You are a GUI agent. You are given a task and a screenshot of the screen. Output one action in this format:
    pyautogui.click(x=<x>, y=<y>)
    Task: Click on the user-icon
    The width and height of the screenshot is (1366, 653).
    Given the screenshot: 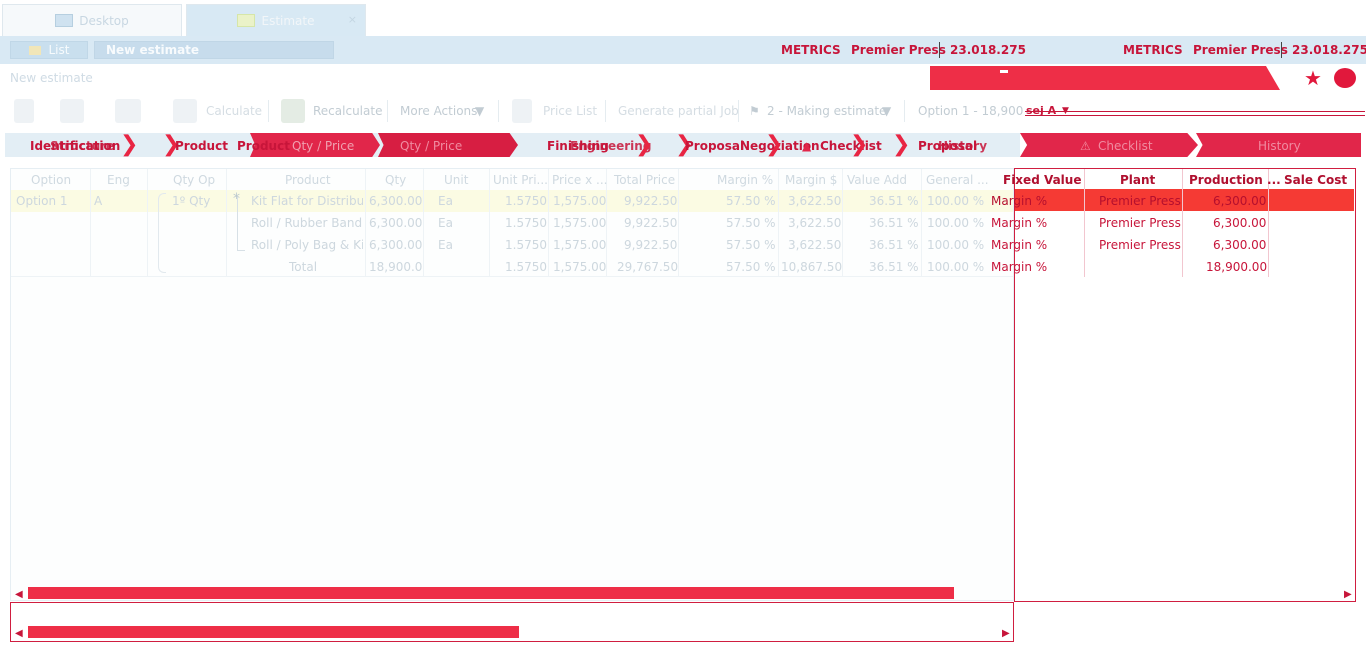 What is the action you would take?
    pyautogui.click(x=1345, y=78)
    